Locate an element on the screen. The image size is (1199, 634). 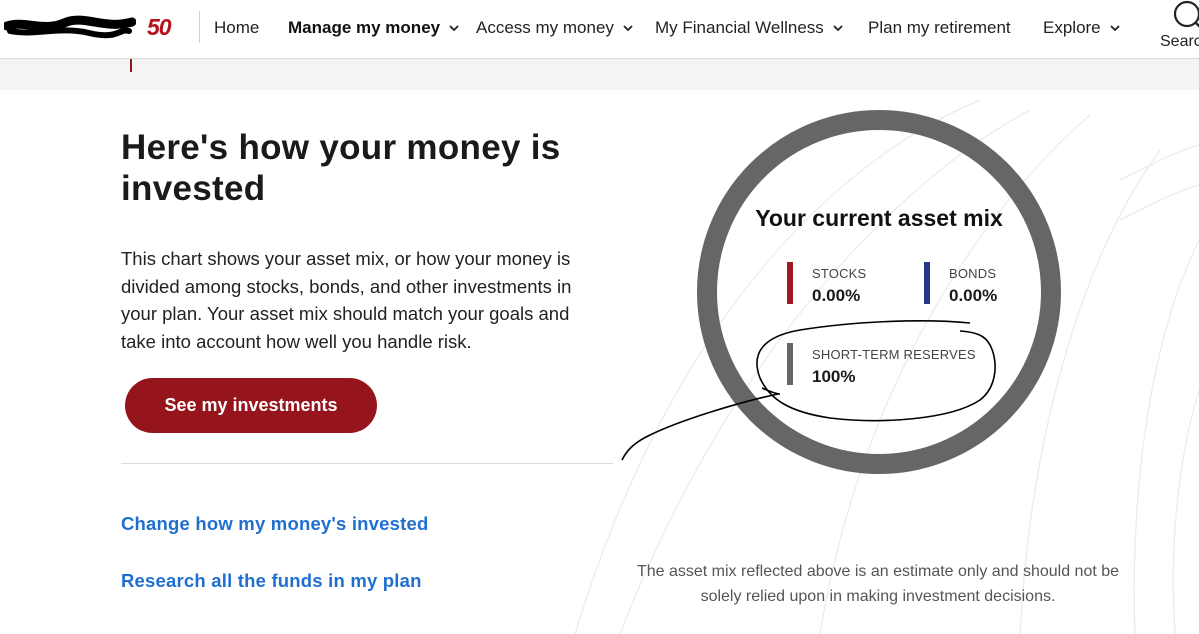
nav-my-financial-wellness-label: My Financial Wellness is located at coordinates (739, 27).